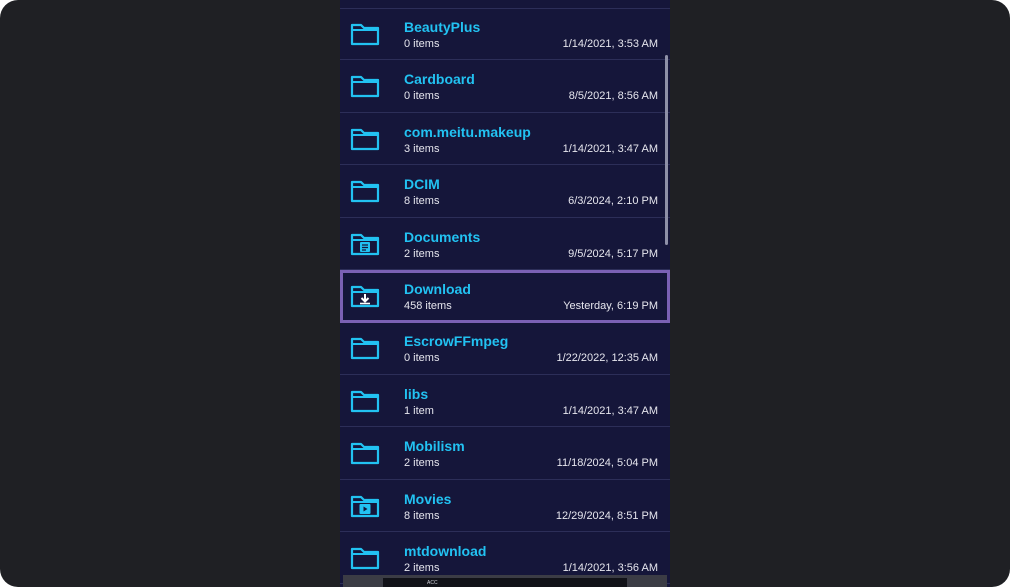 Image resolution: width=1010 pixels, height=587 pixels. I want to click on folder-row-download: Download 458 items Yesterday, 6:19 PM, so click(505, 296).